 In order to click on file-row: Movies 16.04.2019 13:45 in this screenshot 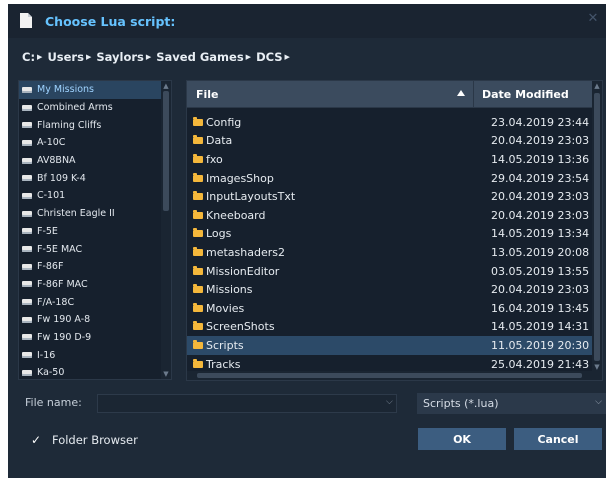, I will do `click(390, 308)`.